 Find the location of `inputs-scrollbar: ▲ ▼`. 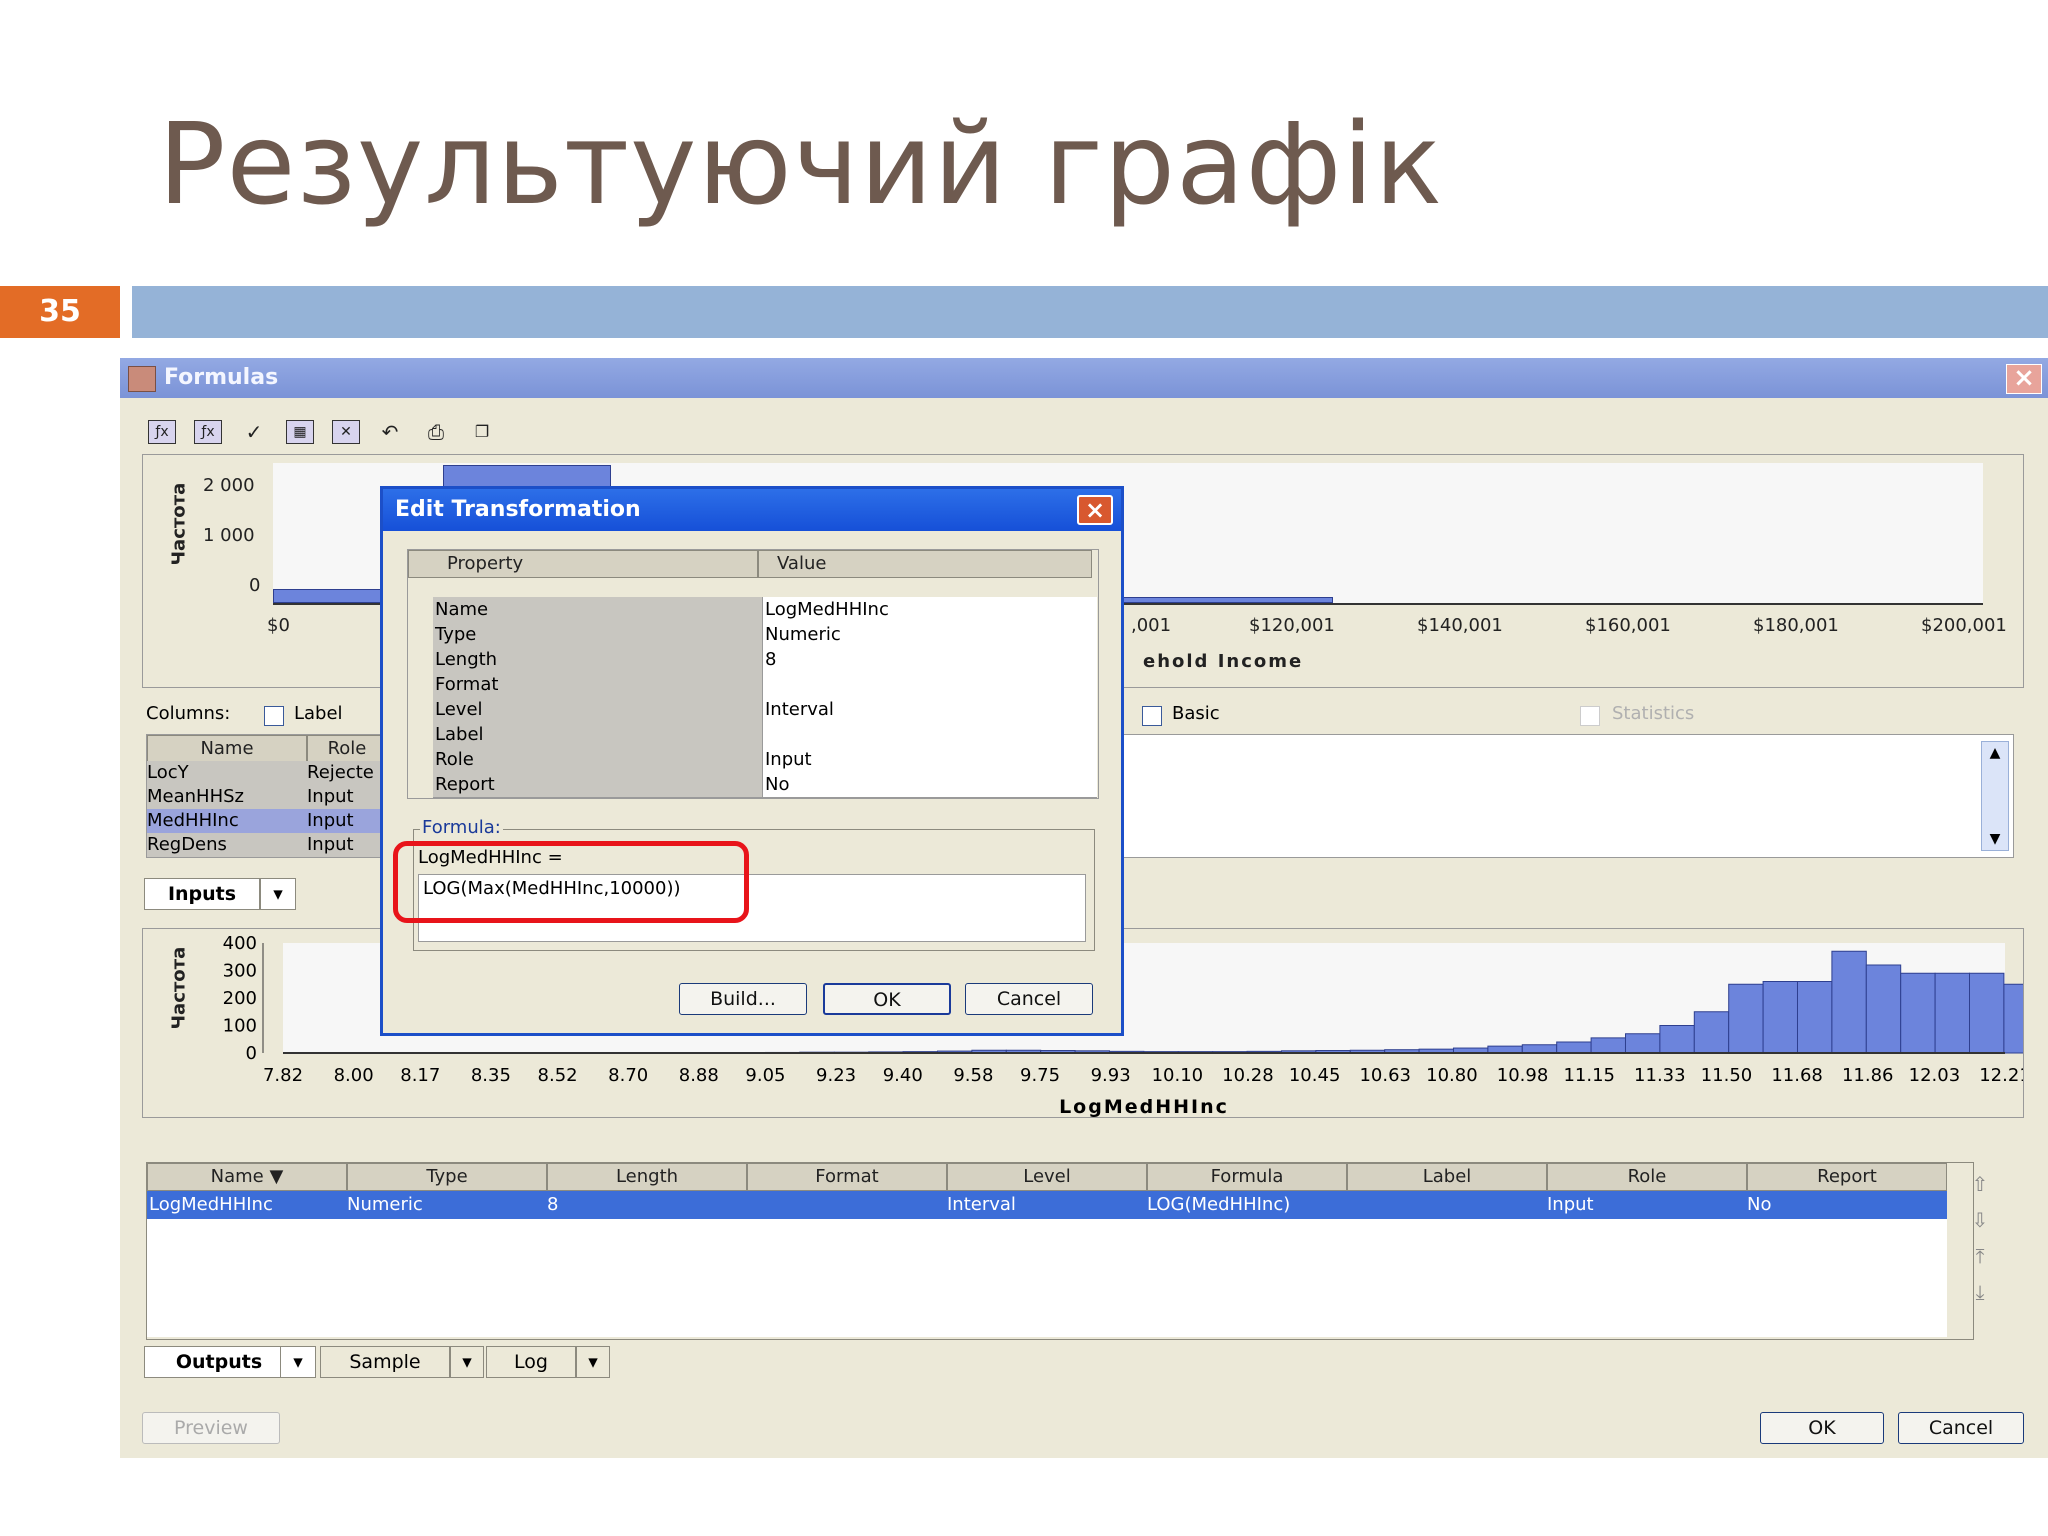

inputs-scrollbar: ▲ ▼ is located at coordinates (1995, 796).